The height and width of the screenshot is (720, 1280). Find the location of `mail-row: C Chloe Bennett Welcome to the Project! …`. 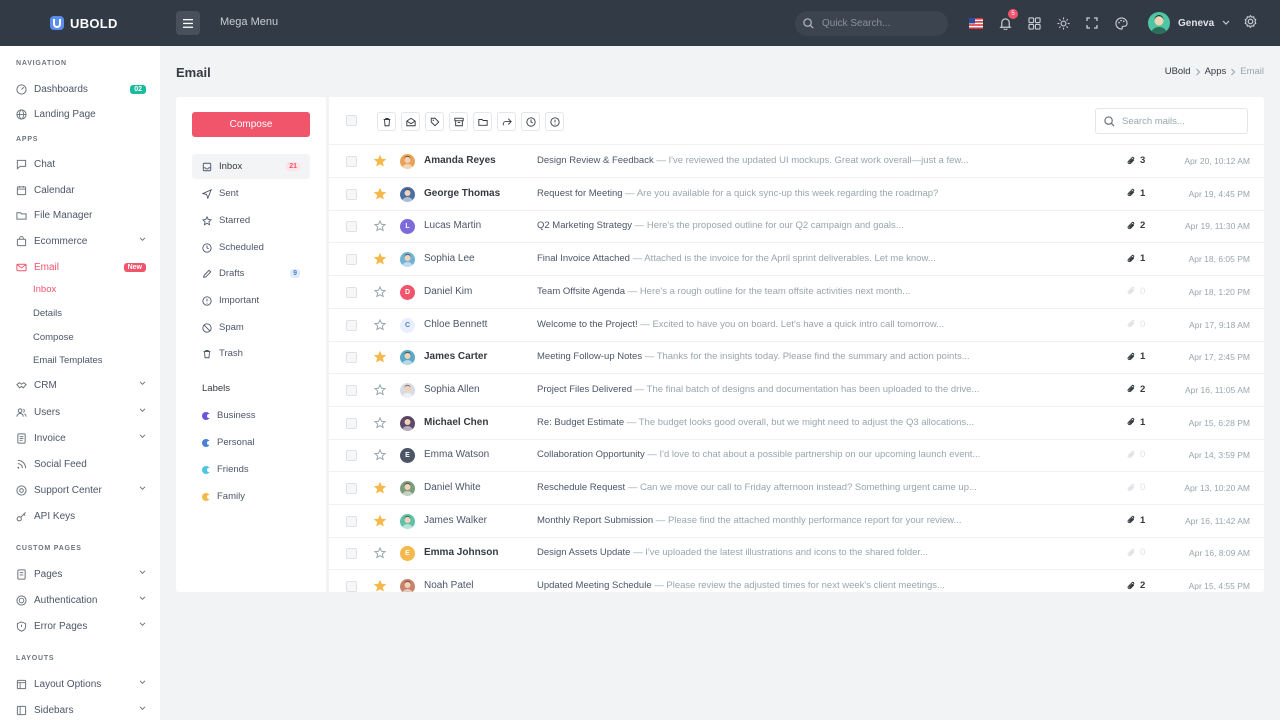

mail-row: C Chloe Bennett Welcome to the Project! … is located at coordinates (796, 325).